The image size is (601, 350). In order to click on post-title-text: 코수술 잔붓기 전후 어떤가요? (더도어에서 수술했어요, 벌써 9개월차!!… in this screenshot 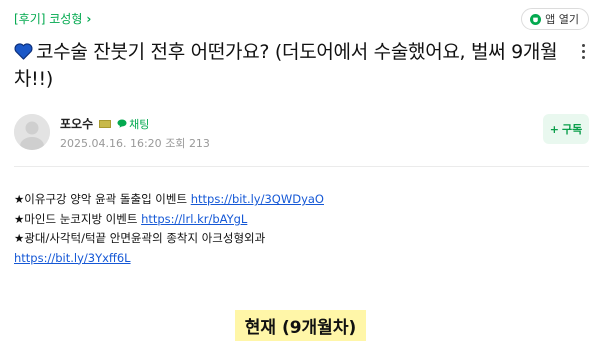, I will do `click(286, 65)`.